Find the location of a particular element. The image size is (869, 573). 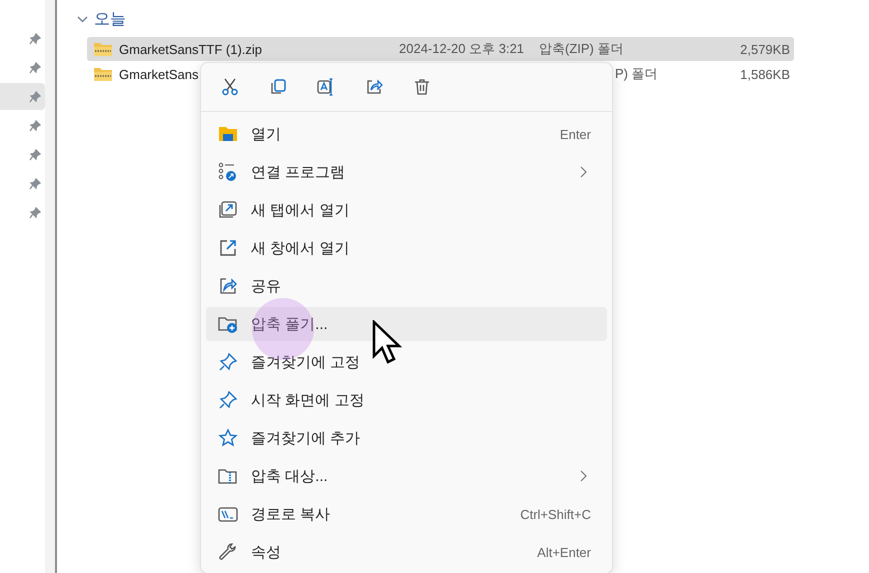

copy-icon is located at coordinates (278, 87).